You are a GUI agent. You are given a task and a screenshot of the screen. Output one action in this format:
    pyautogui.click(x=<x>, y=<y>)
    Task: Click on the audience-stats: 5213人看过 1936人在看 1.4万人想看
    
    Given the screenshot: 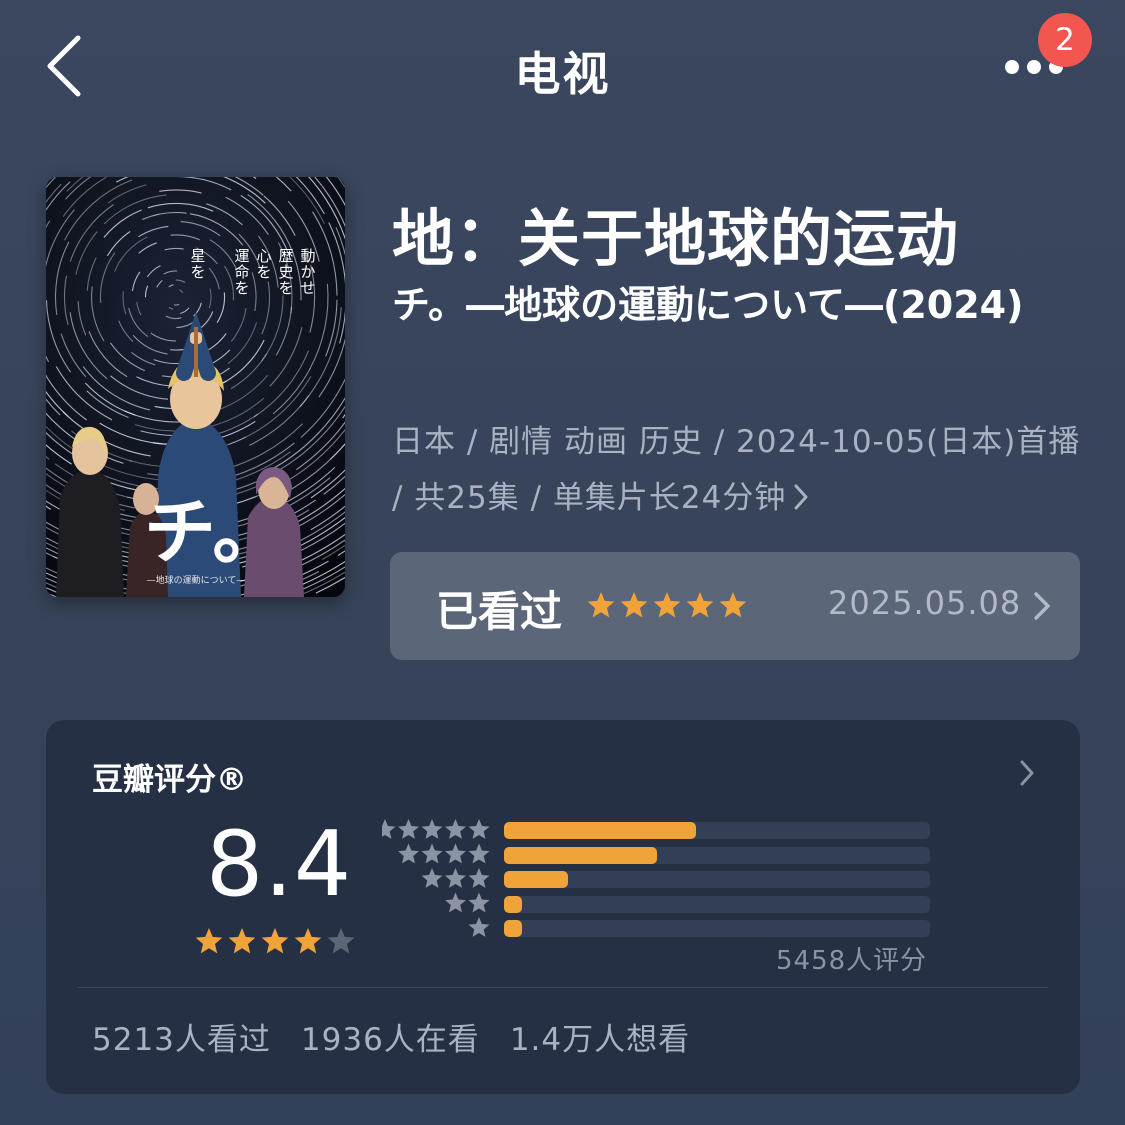 What is the action you would take?
    pyautogui.click(x=406, y=1036)
    